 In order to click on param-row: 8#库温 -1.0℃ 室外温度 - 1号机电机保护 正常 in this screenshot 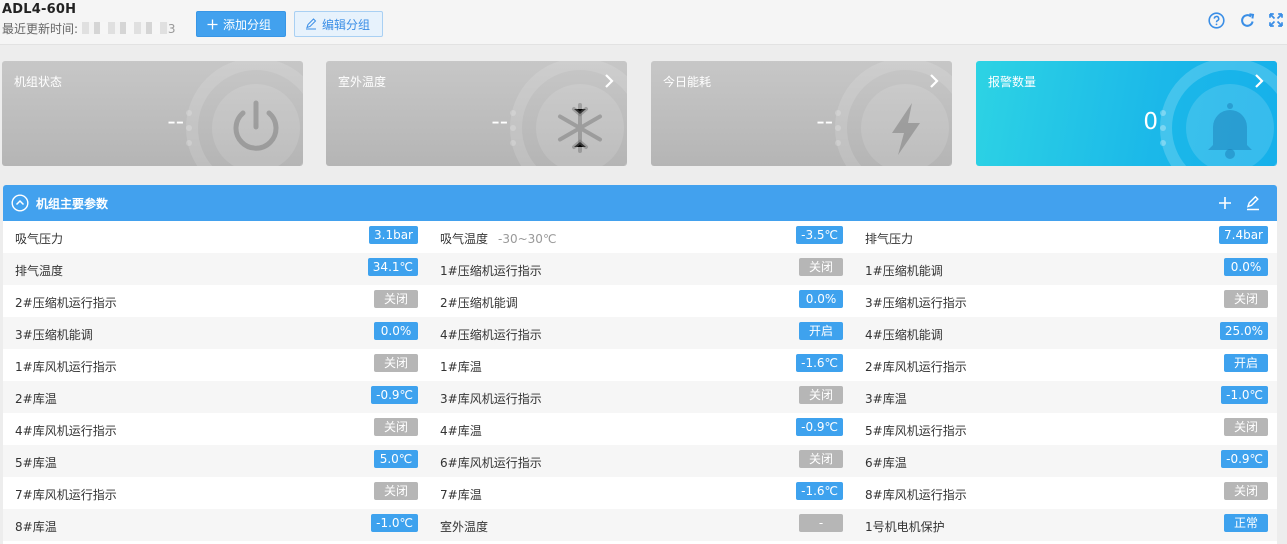, I will do `click(640, 525)`.